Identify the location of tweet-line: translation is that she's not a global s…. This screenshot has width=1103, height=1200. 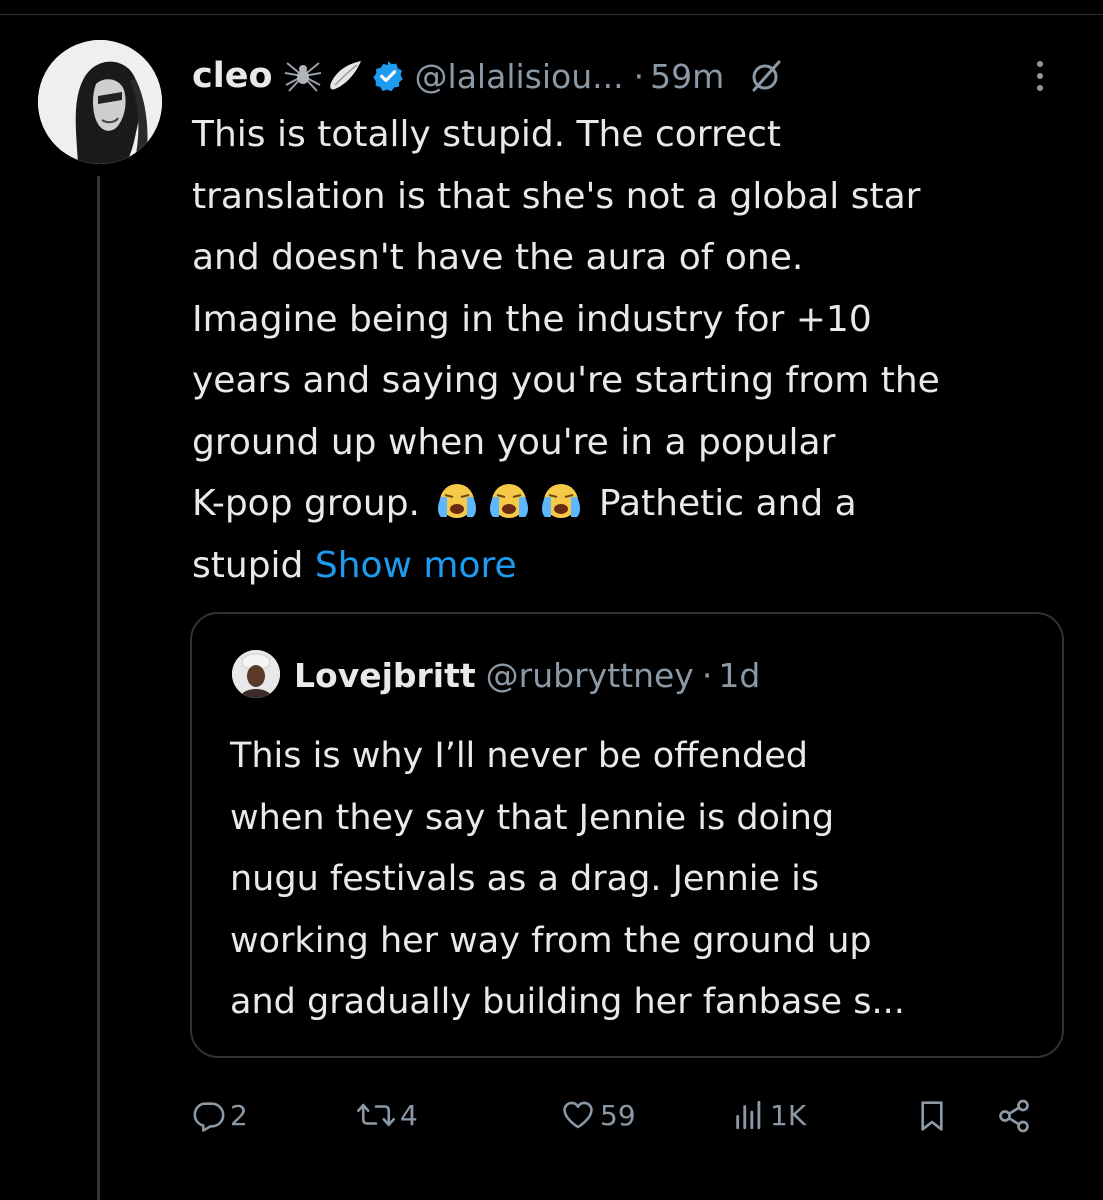
(556, 196).